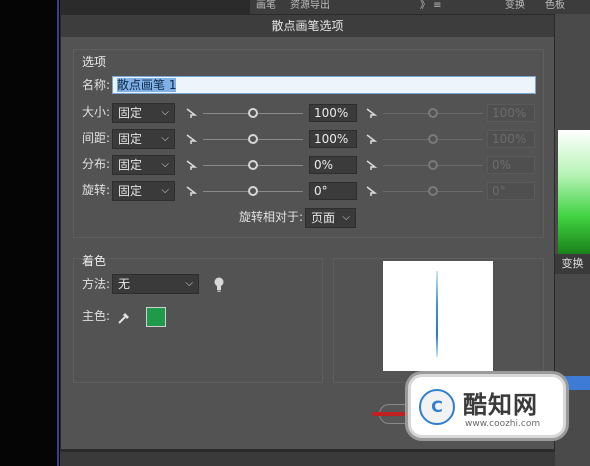 The height and width of the screenshot is (466, 590). Describe the element at coordinates (433, 139) in the screenshot. I see `spacing-slider-handle-disabled` at that location.